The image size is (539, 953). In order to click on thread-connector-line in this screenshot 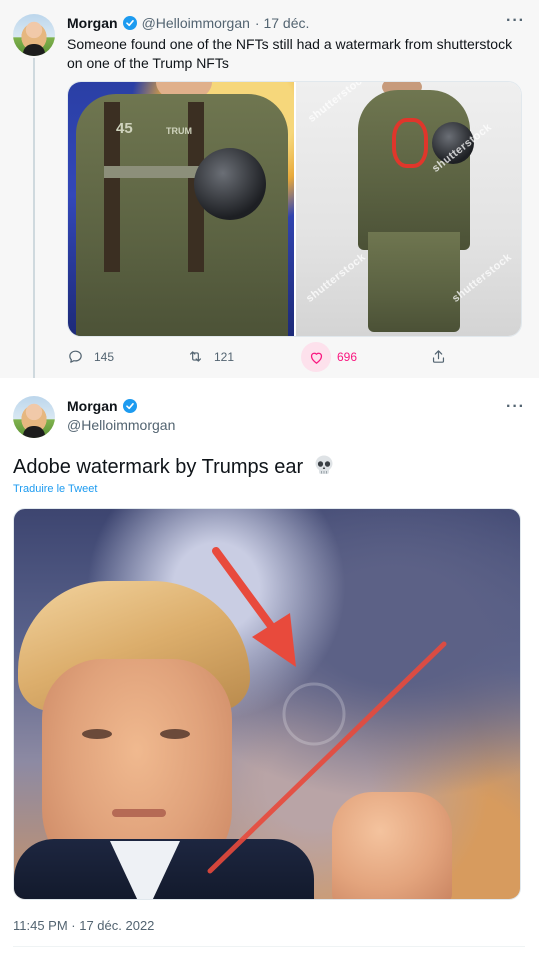, I will do `click(34, 226)`.